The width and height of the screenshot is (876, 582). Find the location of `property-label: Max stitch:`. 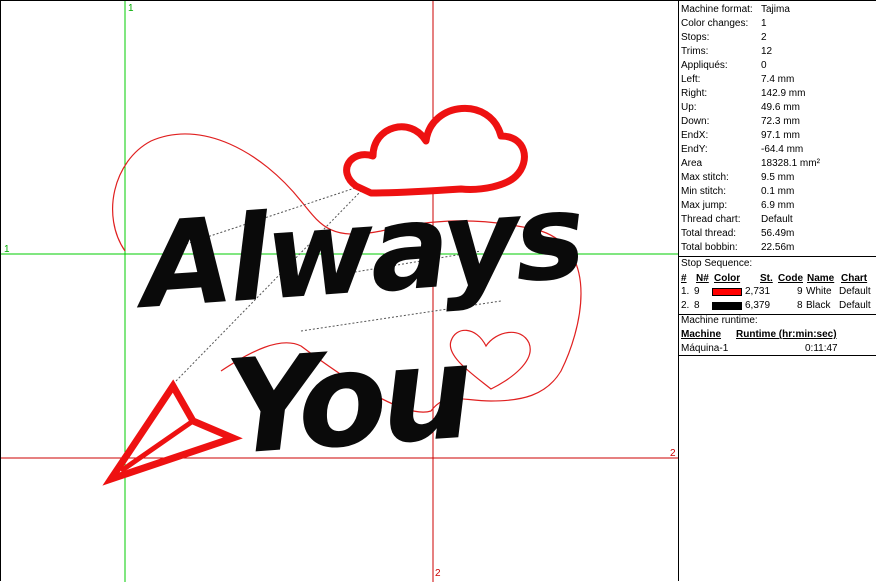

property-label: Max stitch: is located at coordinates (705, 177).